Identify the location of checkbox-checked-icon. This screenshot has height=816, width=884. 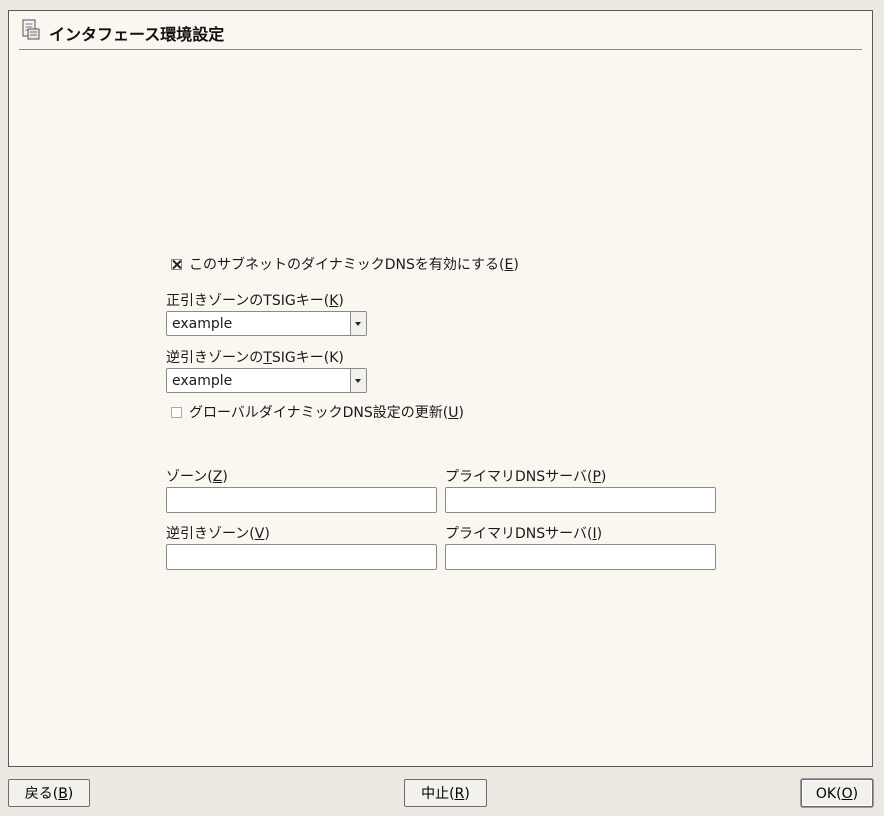
(176, 264).